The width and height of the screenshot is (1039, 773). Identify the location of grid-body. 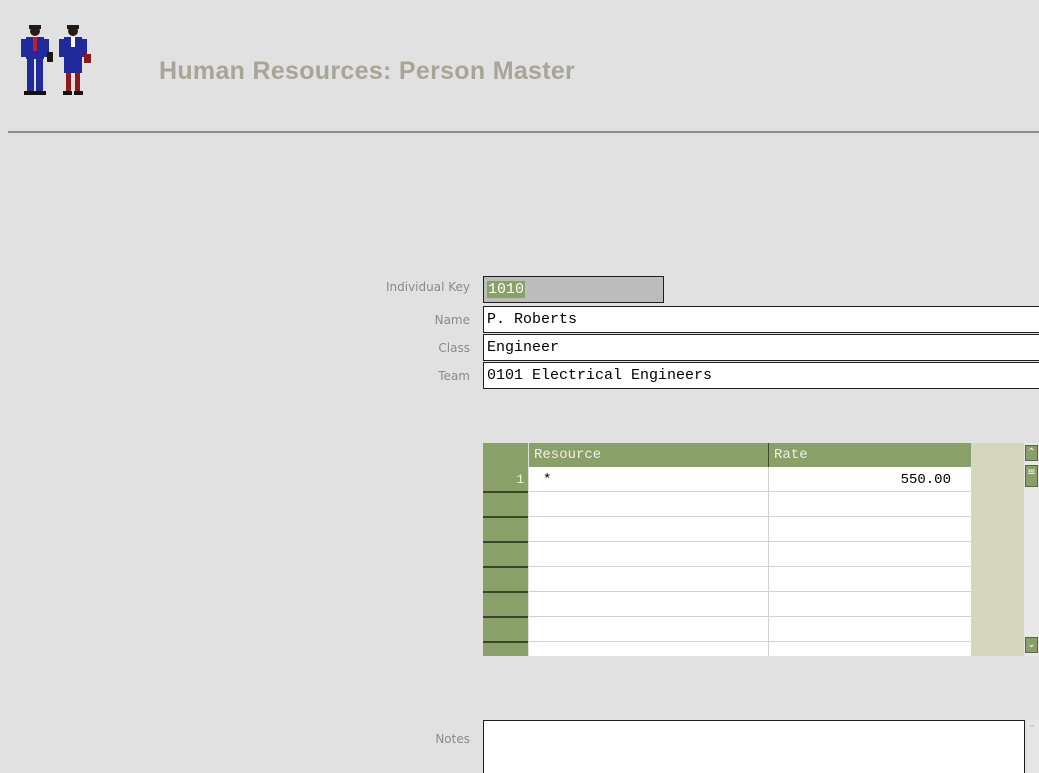
(750, 561).